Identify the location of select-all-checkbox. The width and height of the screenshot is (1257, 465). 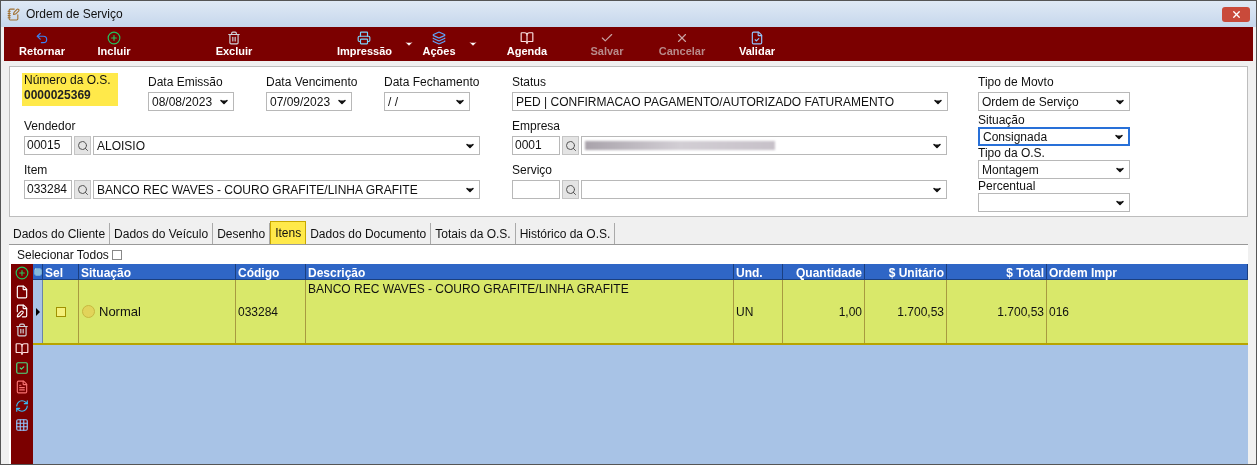
(116, 254).